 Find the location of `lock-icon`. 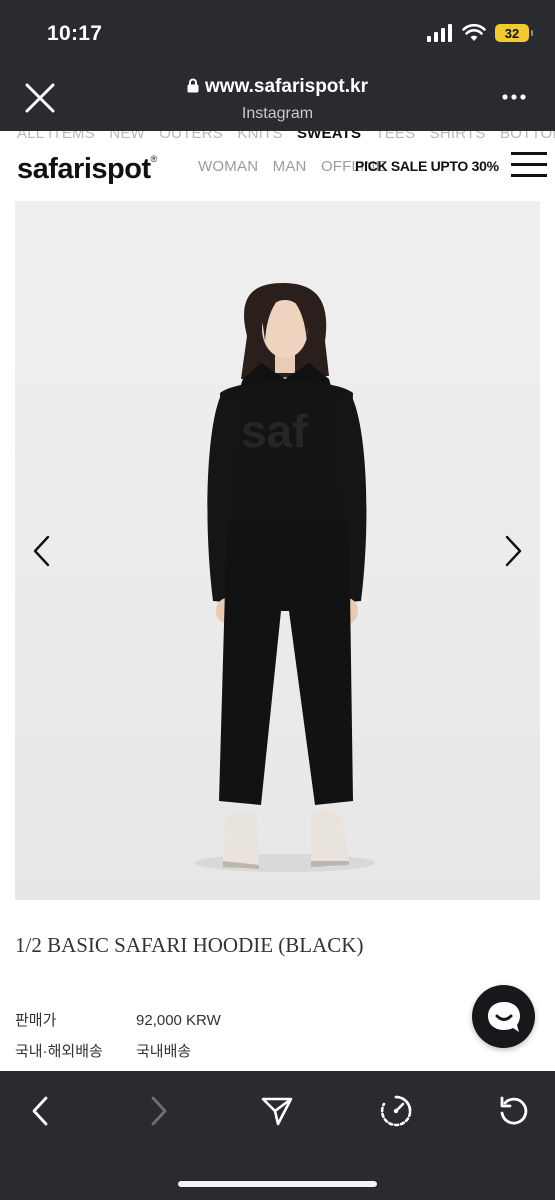

lock-icon is located at coordinates (193, 85).